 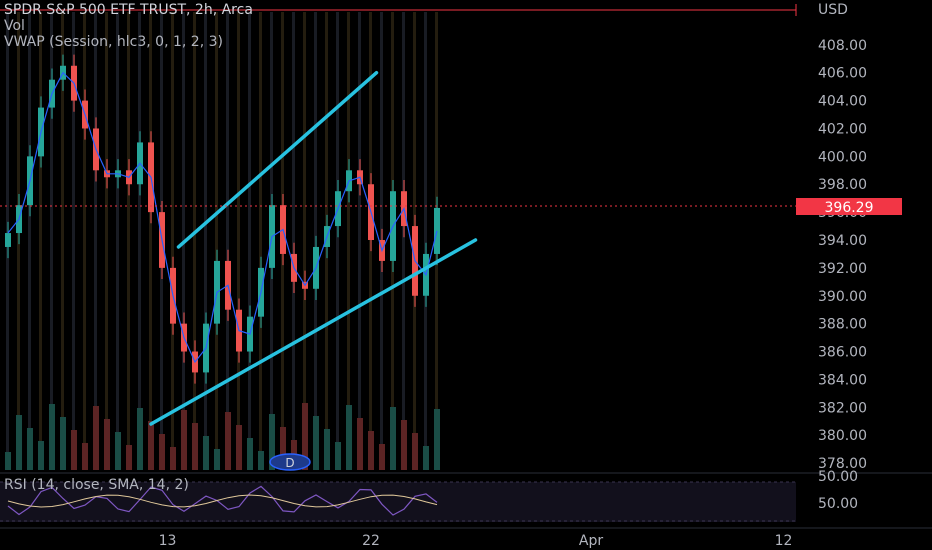 What do you see at coordinates (8, 240) in the screenshot?
I see `candle-body` at bounding box center [8, 240].